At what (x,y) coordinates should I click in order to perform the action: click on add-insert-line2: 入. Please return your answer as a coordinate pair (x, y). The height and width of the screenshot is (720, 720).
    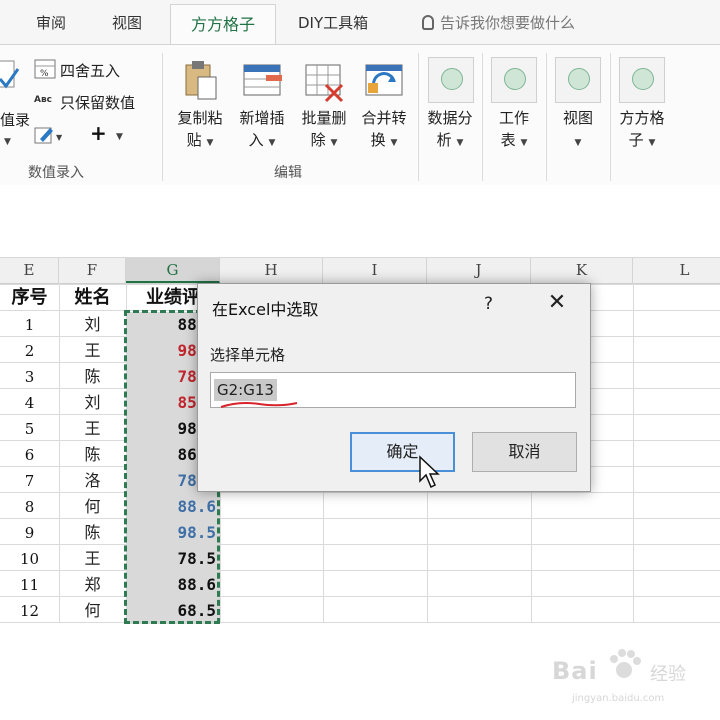
    Looking at the image, I should click on (256, 140).